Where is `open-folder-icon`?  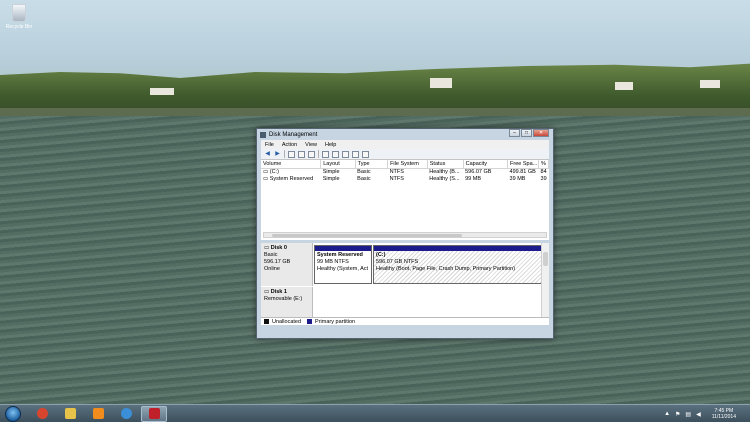
open-folder-icon is located at coordinates (345, 154).